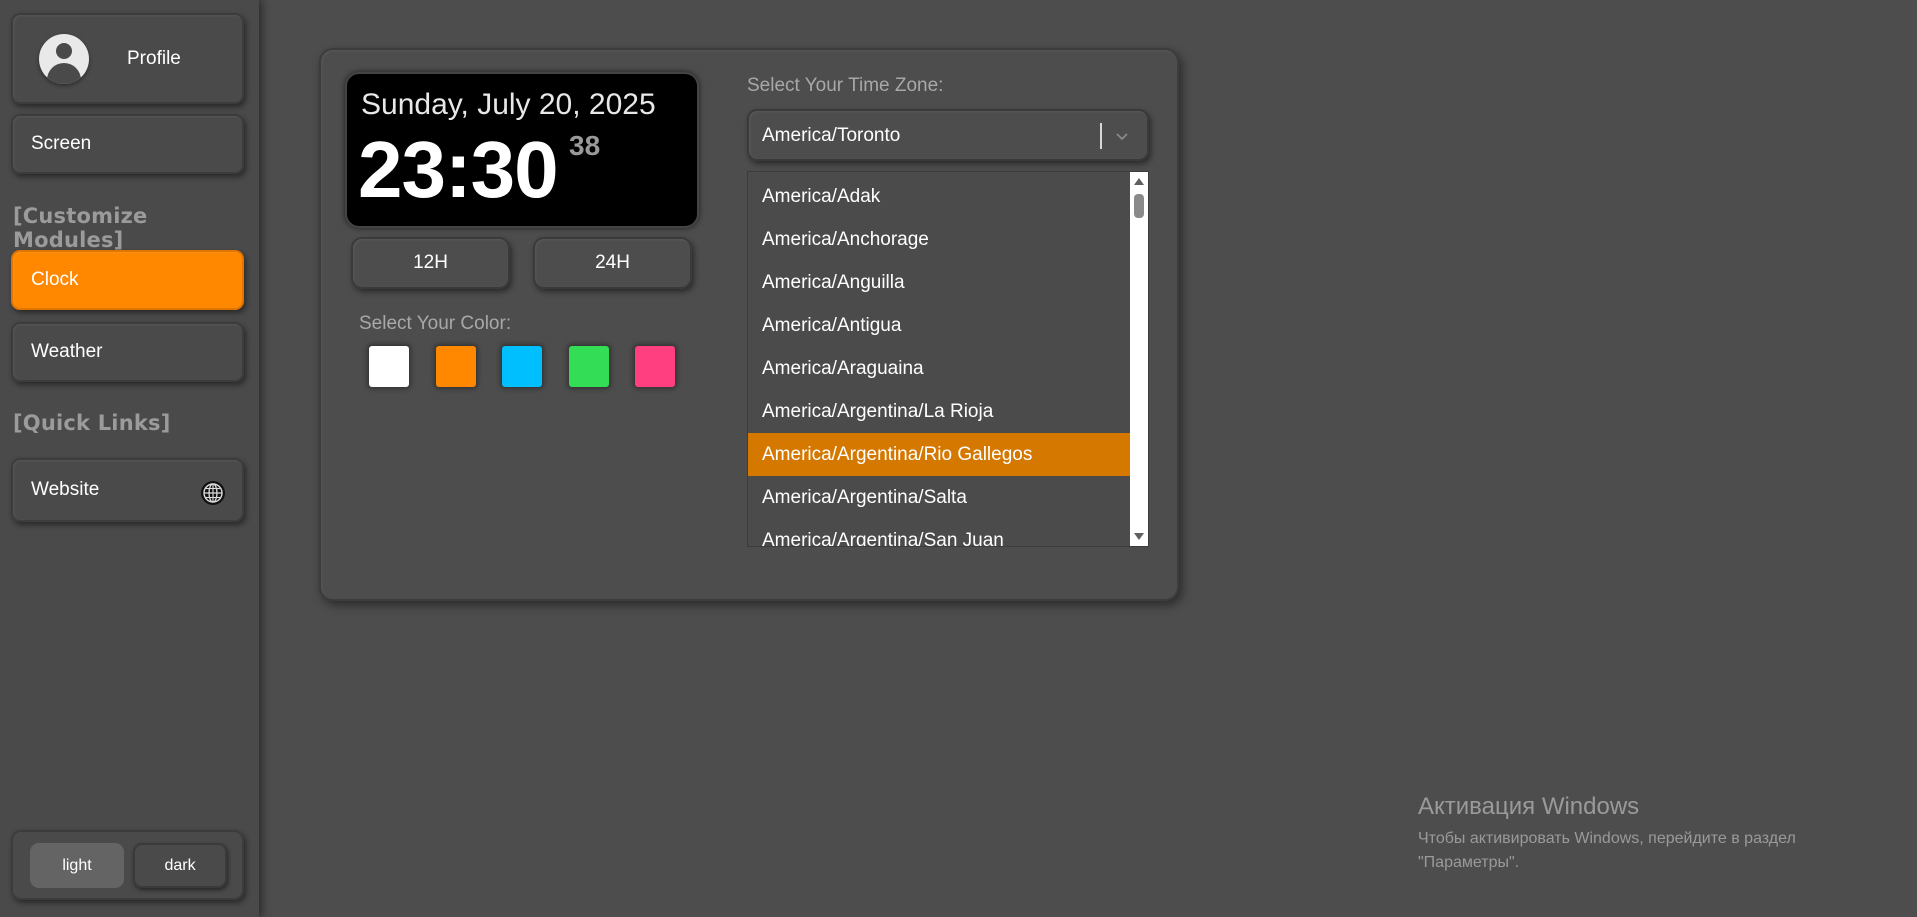  What do you see at coordinates (831, 135) in the screenshot?
I see `timezone-value: America/Toronto` at bounding box center [831, 135].